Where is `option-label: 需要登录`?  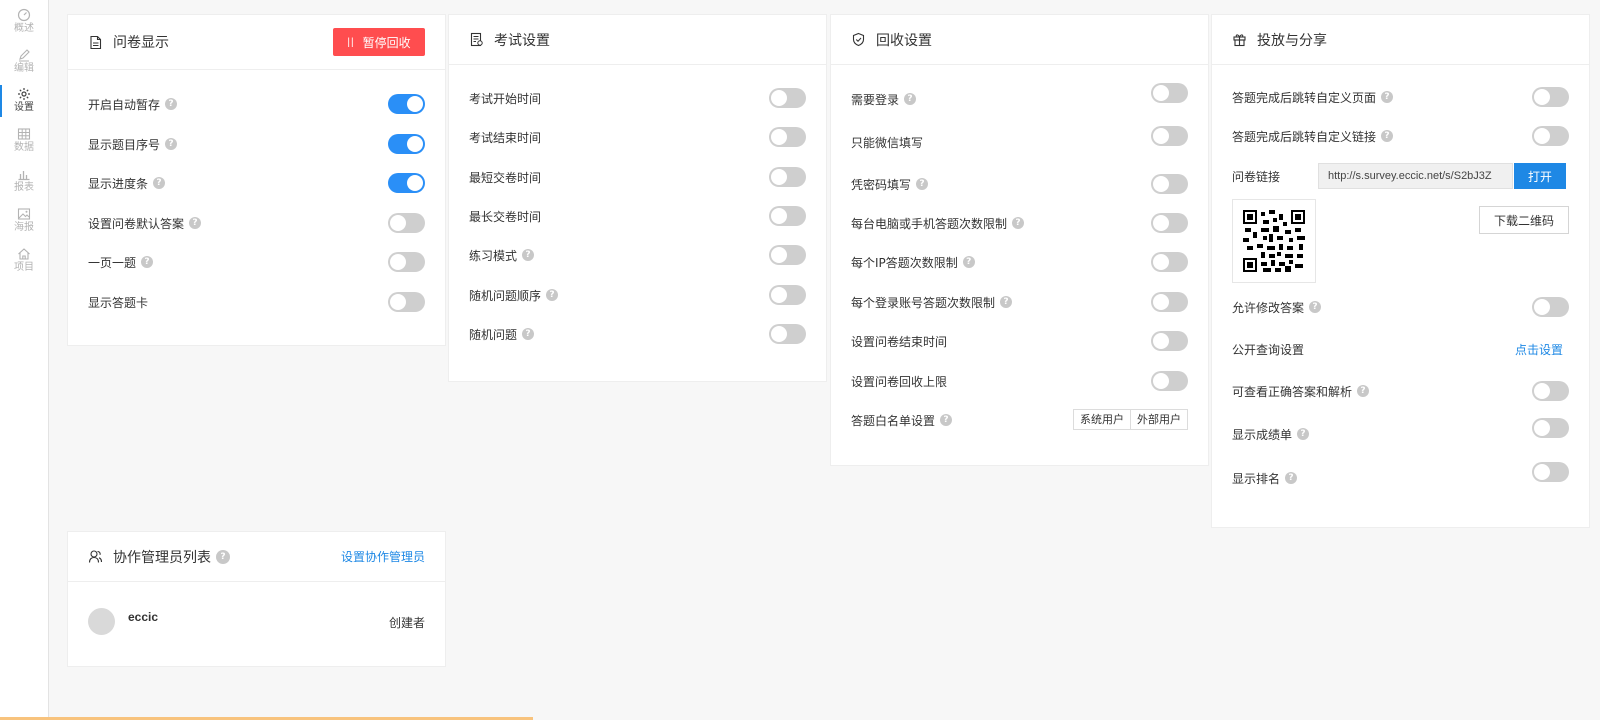 option-label: 需要登录 is located at coordinates (875, 99).